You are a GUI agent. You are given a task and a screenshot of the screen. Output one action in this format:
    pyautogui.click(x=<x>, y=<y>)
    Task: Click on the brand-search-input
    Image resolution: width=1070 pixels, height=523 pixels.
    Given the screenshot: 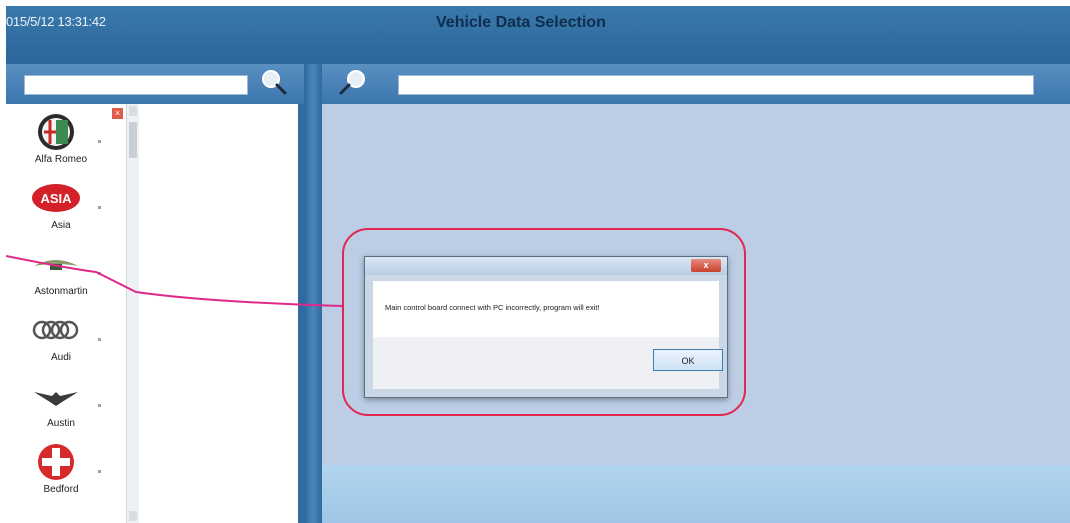 What is the action you would take?
    pyautogui.click(x=136, y=85)
    